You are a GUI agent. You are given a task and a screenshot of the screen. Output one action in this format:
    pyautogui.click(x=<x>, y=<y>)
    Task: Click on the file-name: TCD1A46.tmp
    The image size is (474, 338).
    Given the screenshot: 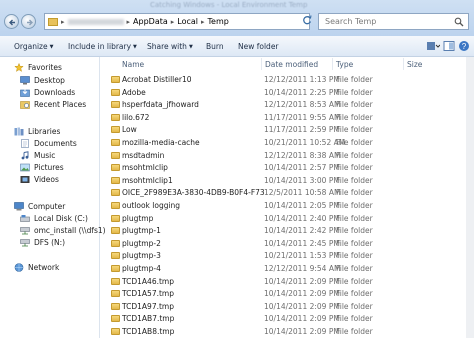 What is the action you would take?
    pyautogui.click(x=148, y=281)
    